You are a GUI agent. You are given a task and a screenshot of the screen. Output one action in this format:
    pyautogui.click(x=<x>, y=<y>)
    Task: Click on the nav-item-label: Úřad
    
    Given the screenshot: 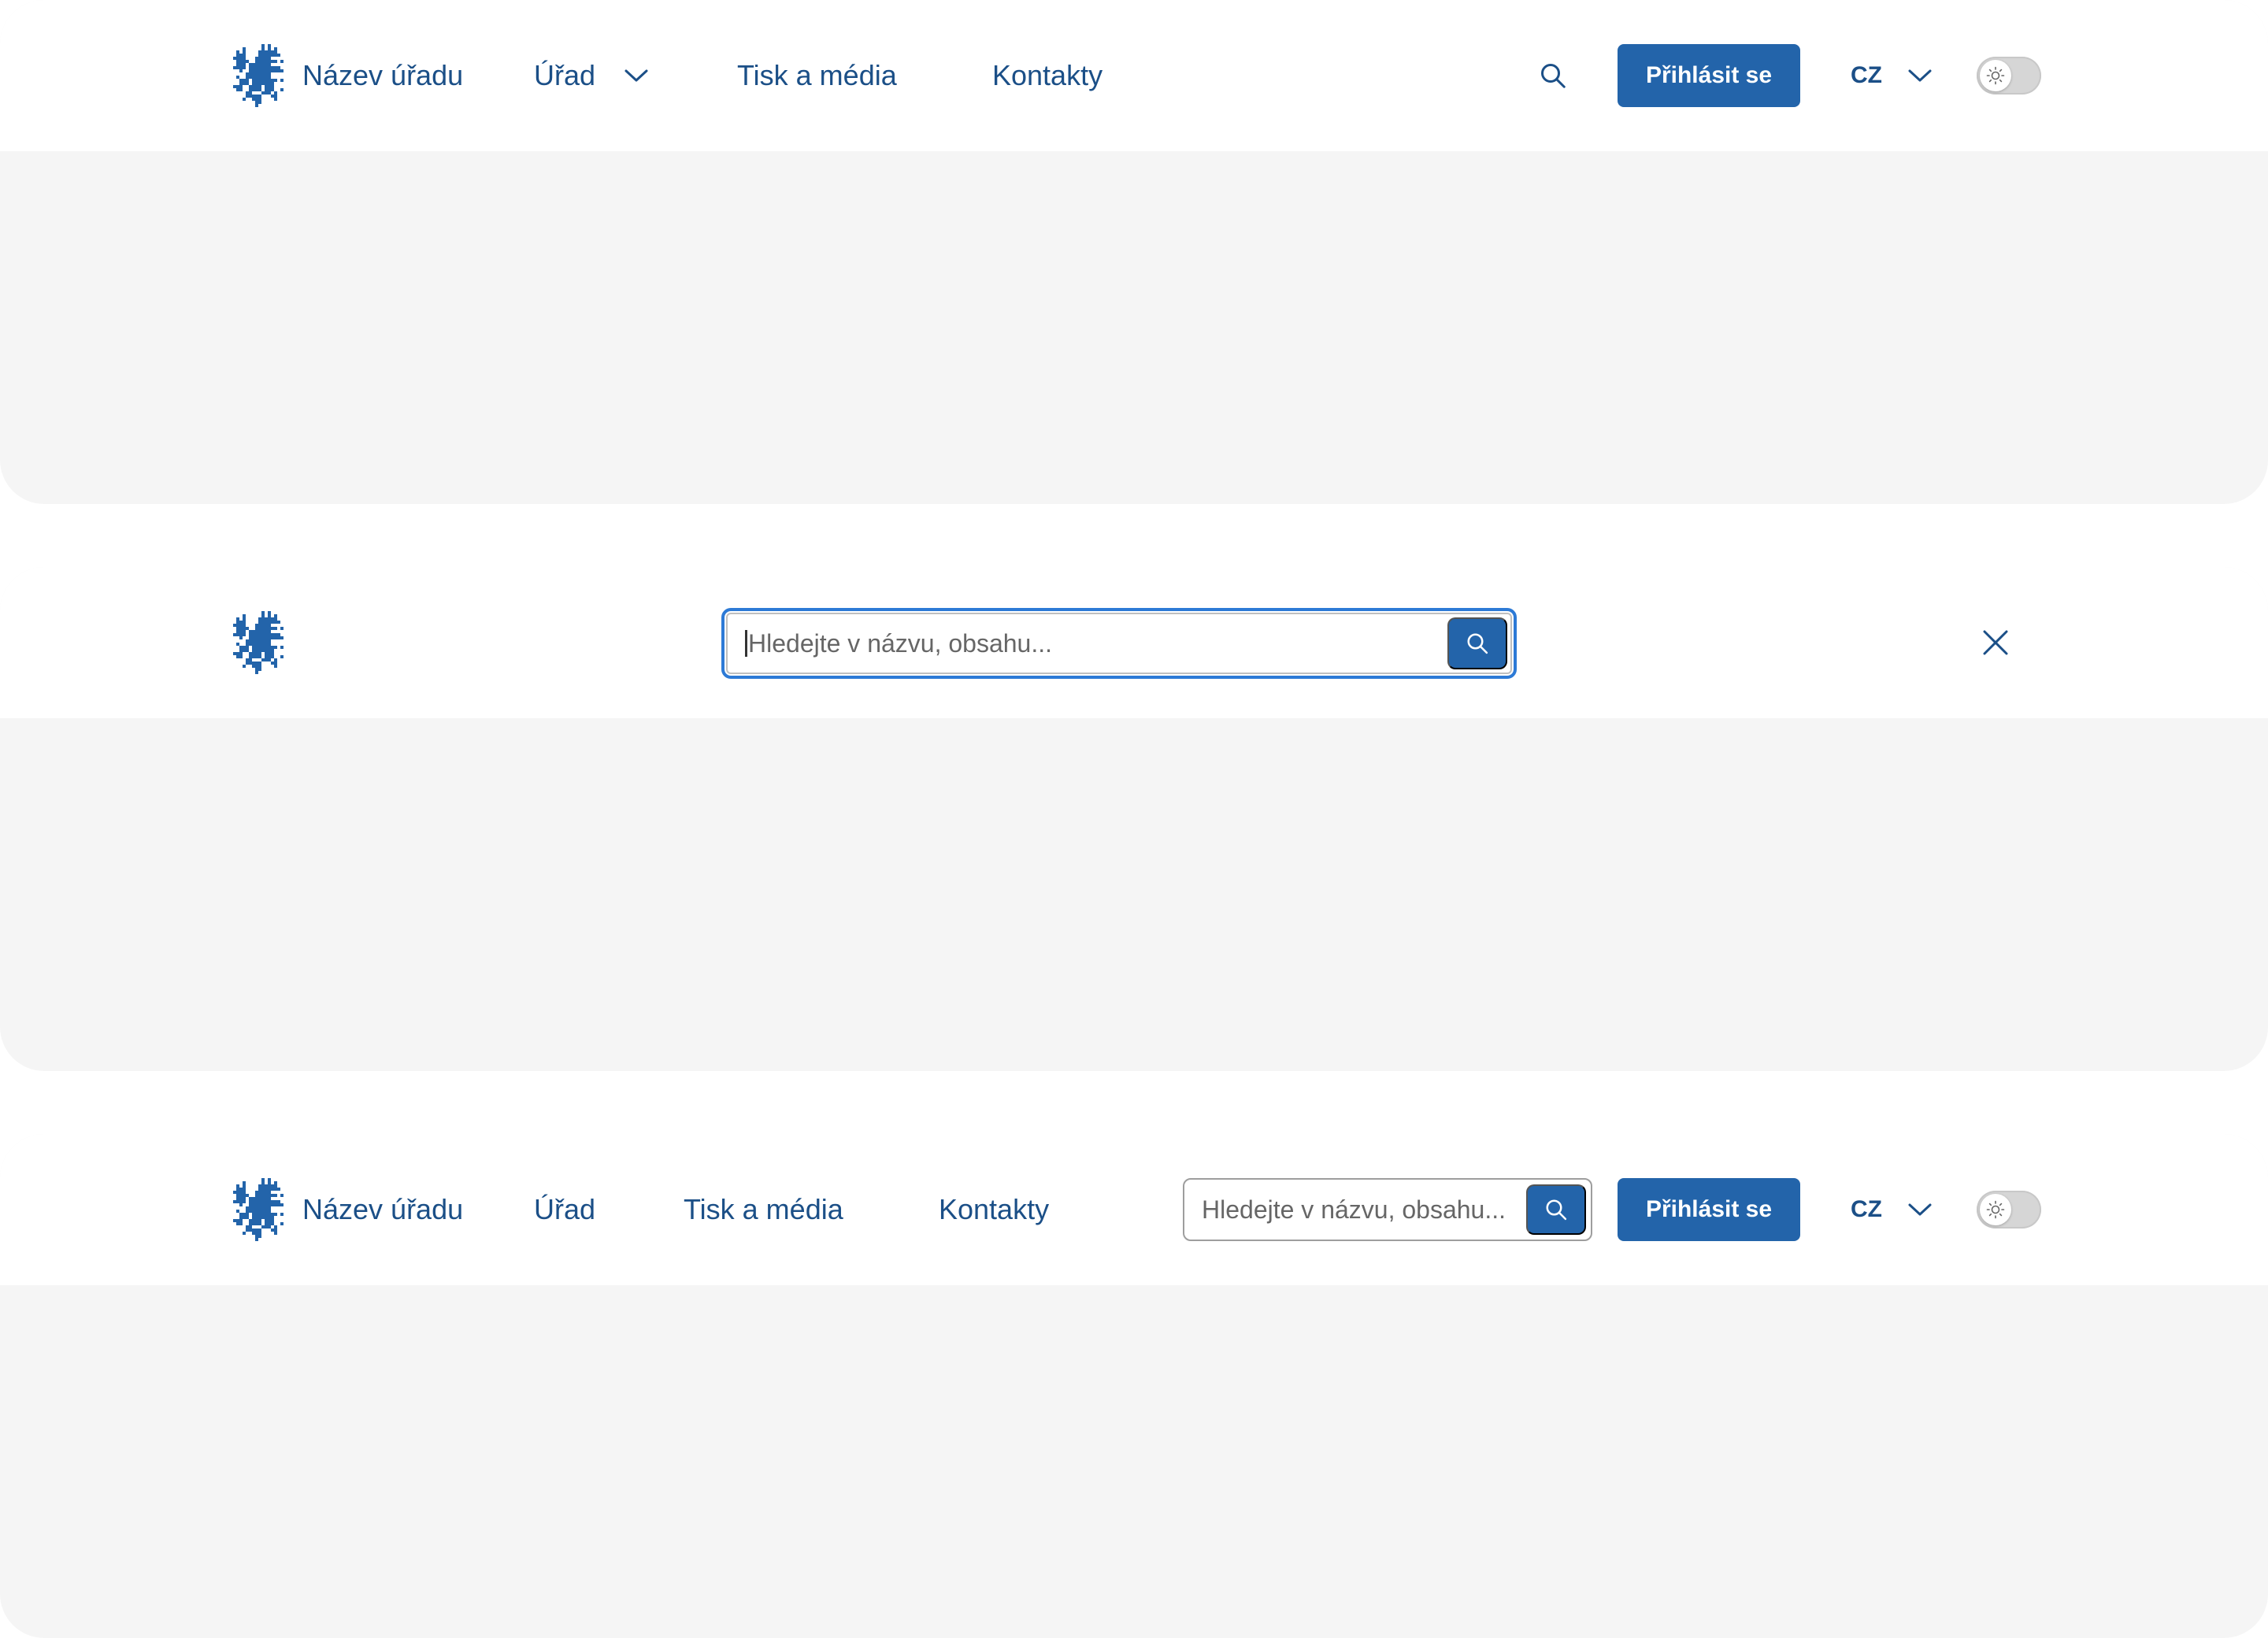 What is the action you would take?
    pyautogui.click(x=565, y=75)
    